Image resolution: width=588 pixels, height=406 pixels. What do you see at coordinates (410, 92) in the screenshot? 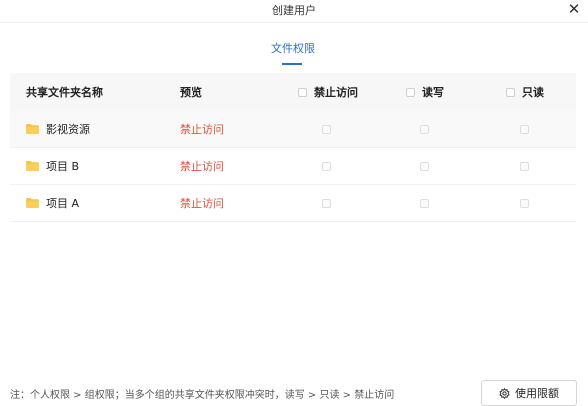
I see `select-all-readwrite-checkbox` at bounding box center [410, 92].